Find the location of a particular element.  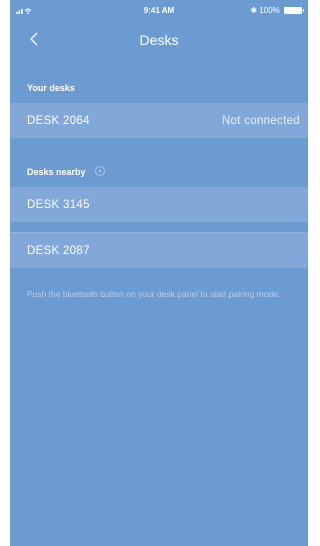

spinner-icon is located at coordinates (100, 171).